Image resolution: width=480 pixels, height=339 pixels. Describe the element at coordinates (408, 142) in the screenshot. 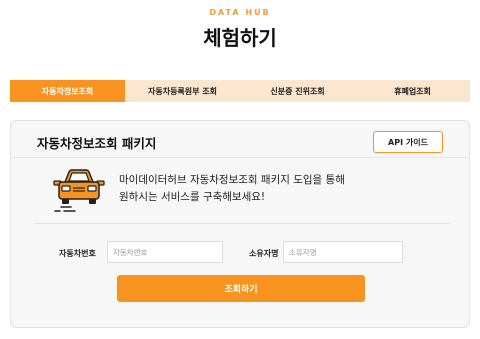

I see `api-guide-button: API 가이드` at that location.